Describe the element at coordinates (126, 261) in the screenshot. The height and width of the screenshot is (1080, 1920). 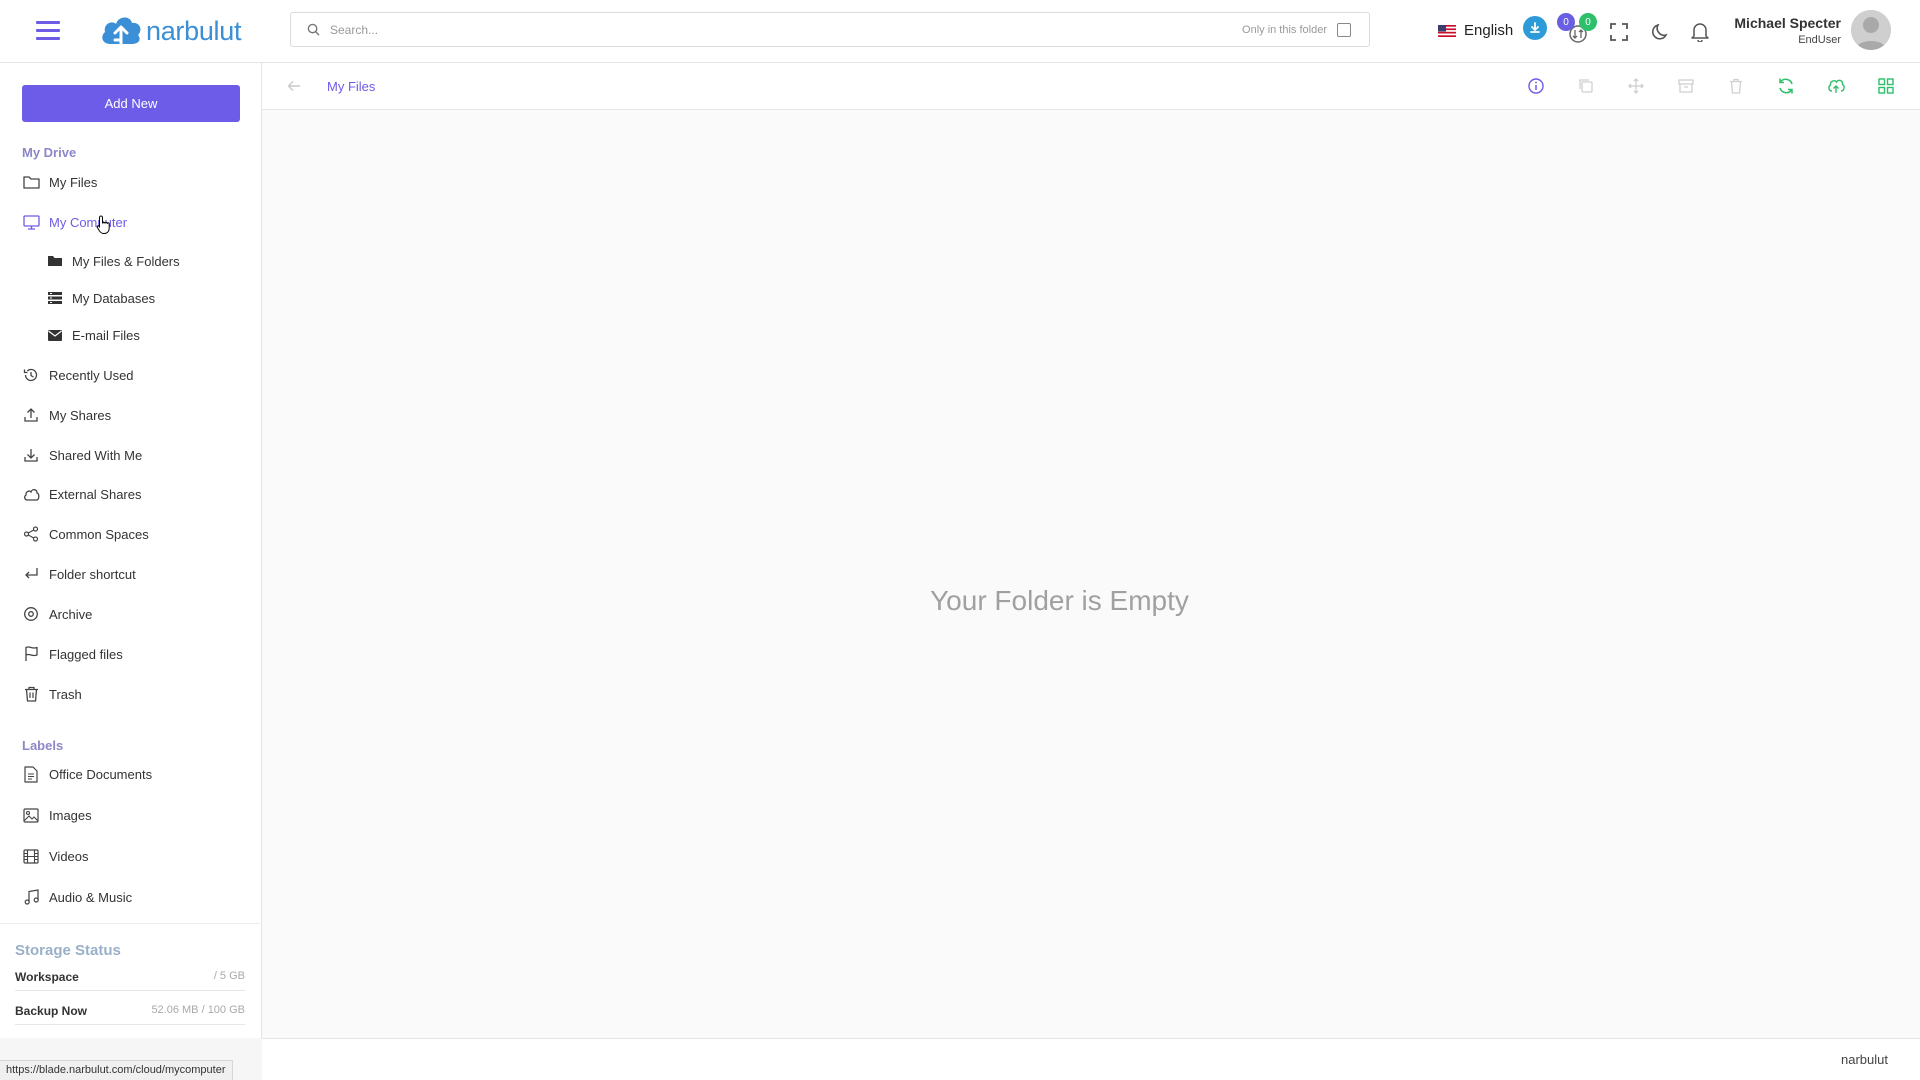
I see `sidebar-item-label: My Files & Folders` at that location.